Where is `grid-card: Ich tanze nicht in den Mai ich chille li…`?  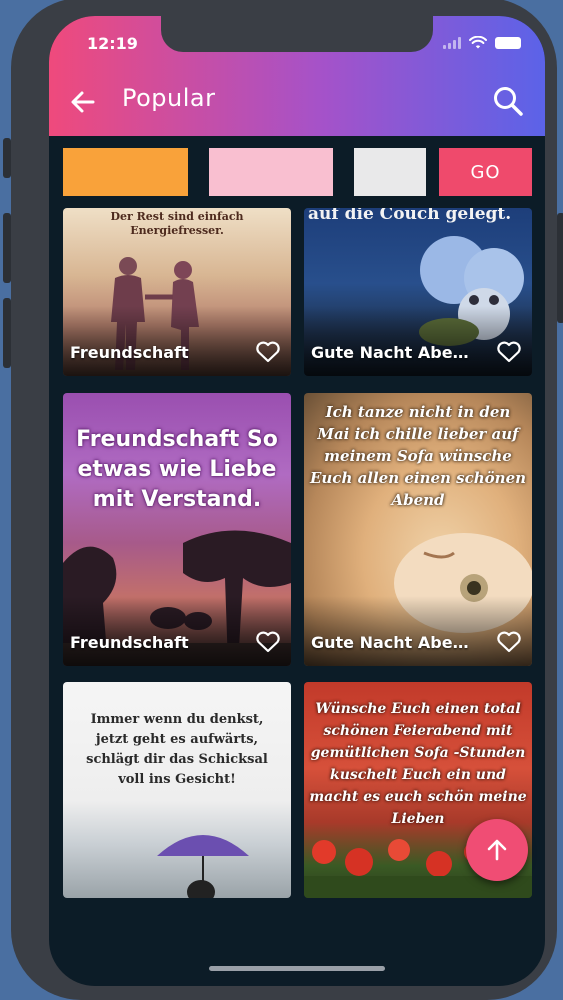
grid-card: Ich tanze nicht in den Mai ich chille li… is located at coordinates (418, 529).